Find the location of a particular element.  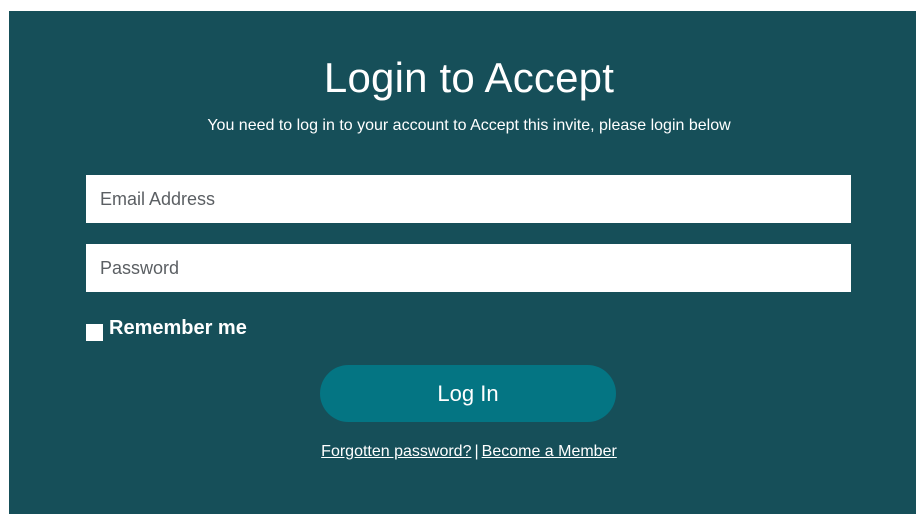

account-links: Forgotten password? | Become a Member is located at coordinates (462, 452).